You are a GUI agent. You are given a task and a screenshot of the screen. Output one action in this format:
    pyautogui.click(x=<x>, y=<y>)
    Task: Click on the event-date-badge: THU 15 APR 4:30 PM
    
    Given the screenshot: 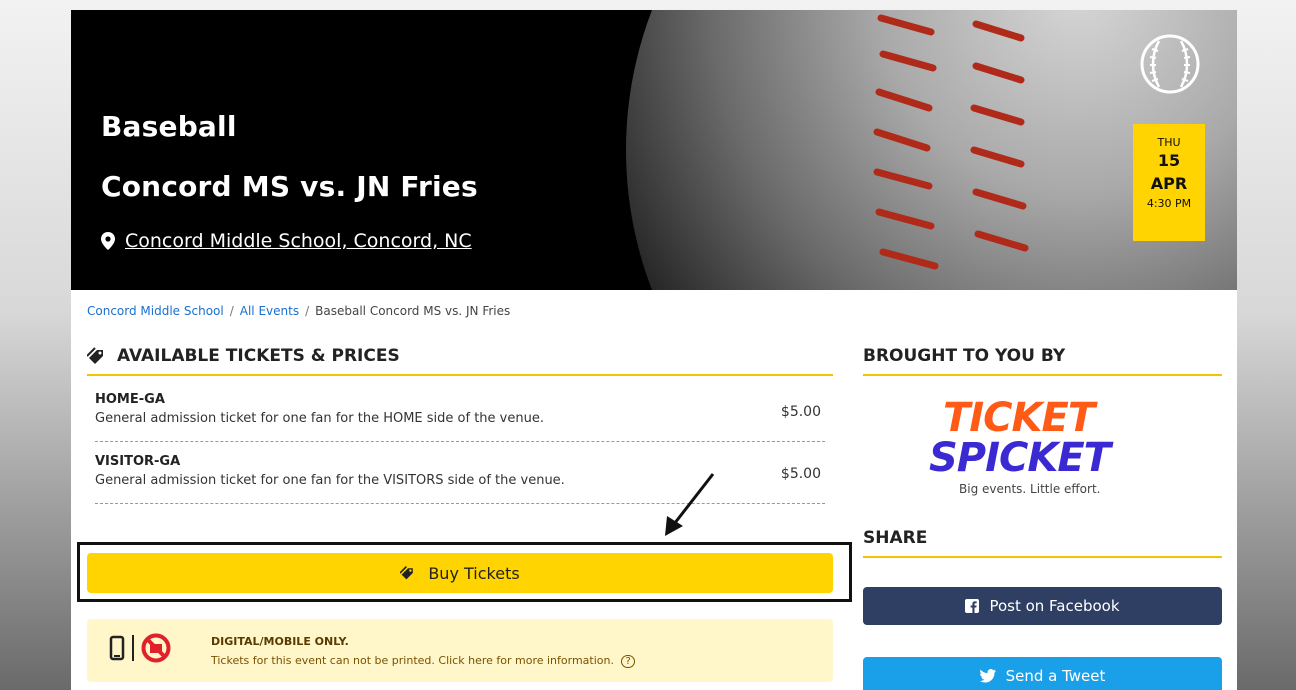 What is the action you would take?
    pyautogui.click(x=1169, y=182)
    